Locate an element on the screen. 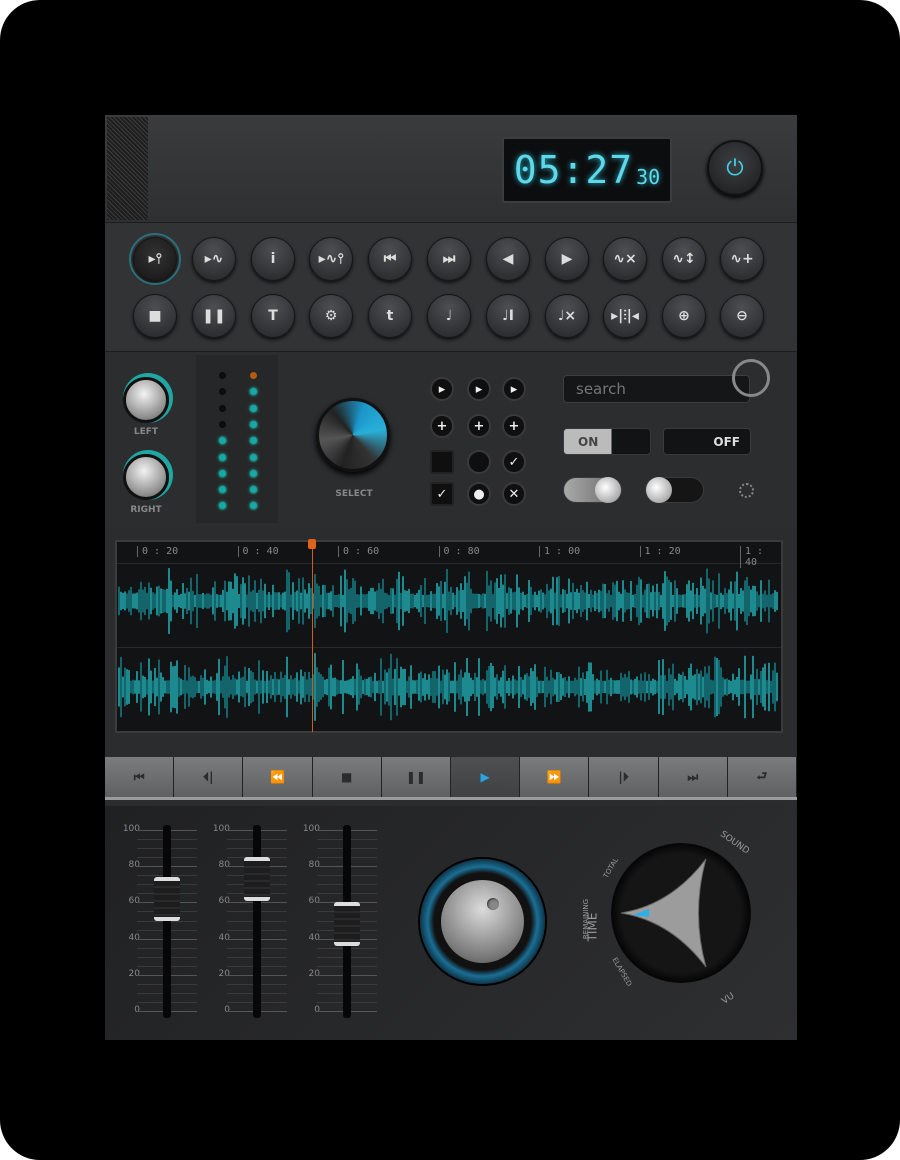 This screenshot has height=1160, width=900. tempo-button: t is located at coordinates (390, 316).